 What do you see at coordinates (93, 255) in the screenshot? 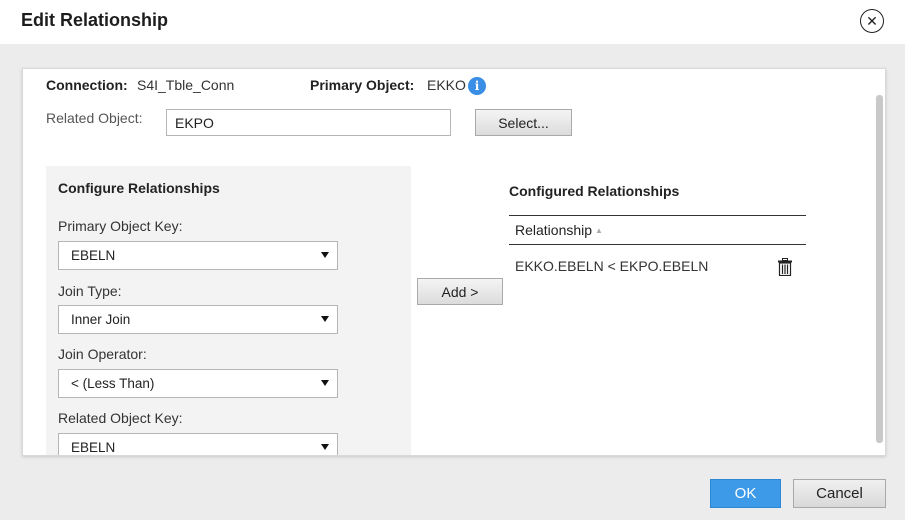
I see `primary-key-value: EBELN` at bounding box center [93, 255].